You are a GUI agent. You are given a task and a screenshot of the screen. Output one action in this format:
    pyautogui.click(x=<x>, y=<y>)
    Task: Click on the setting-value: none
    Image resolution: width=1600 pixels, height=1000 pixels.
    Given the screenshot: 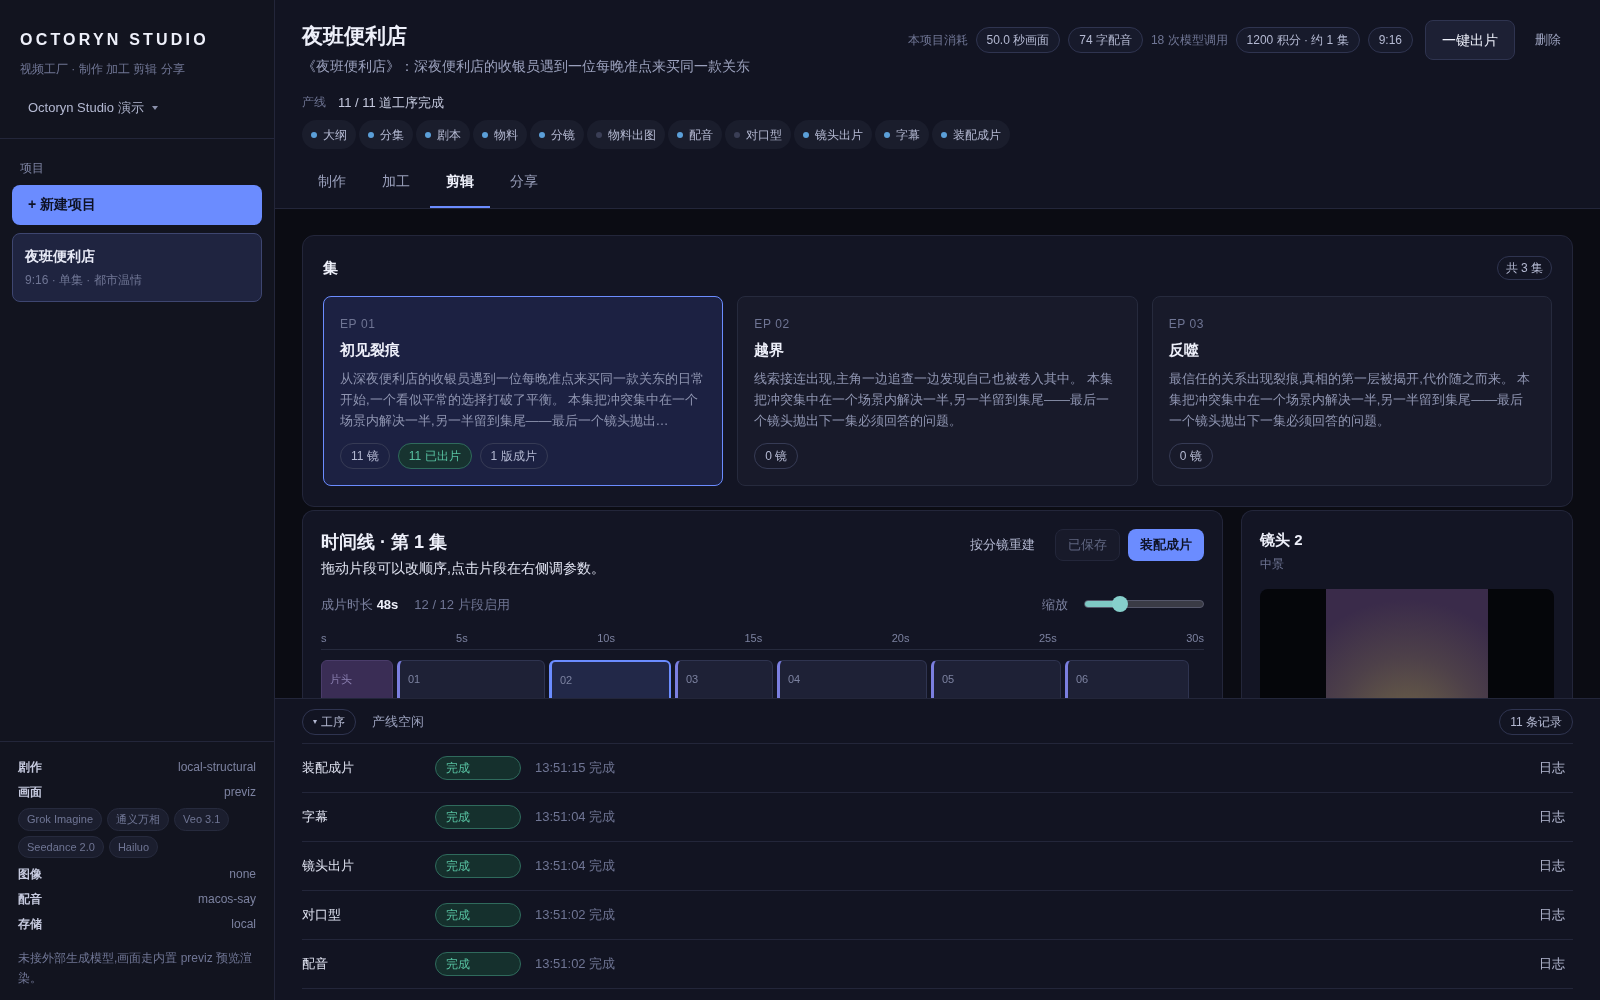 What is the action you would take?
    pyautogui.click(x=242, y=874)
    